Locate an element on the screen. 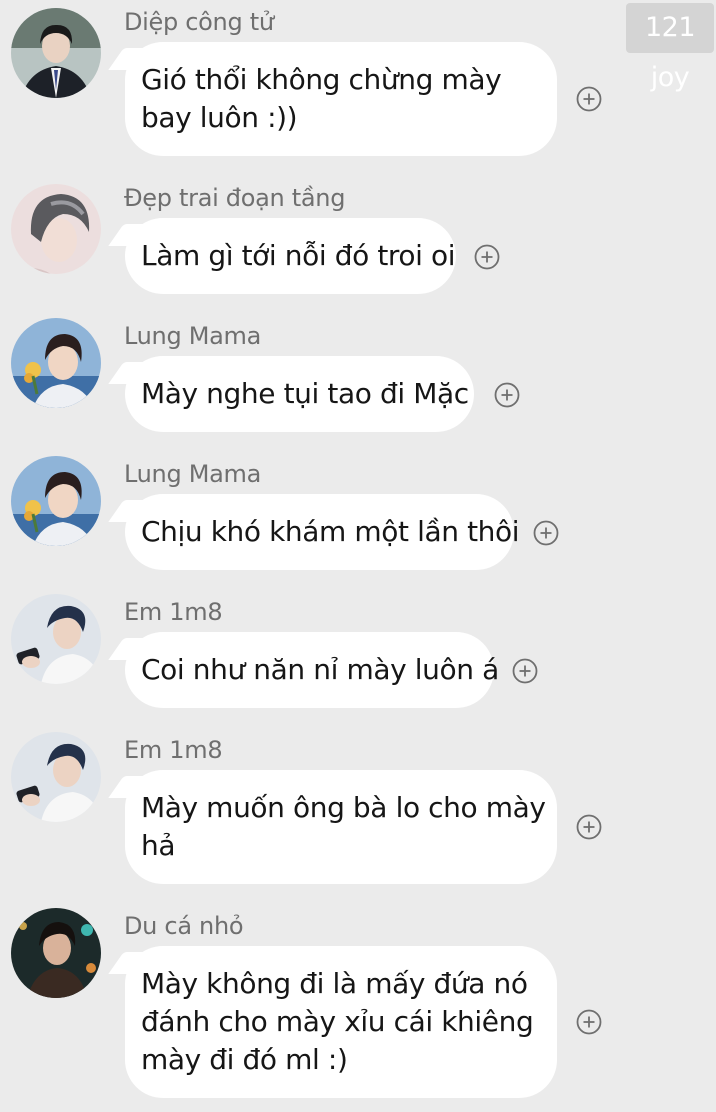 Image resolution: width=716 pixels, height=1112 pixels. message-text: Gió thổi không chừng mày is located at coordinates (321, 79).